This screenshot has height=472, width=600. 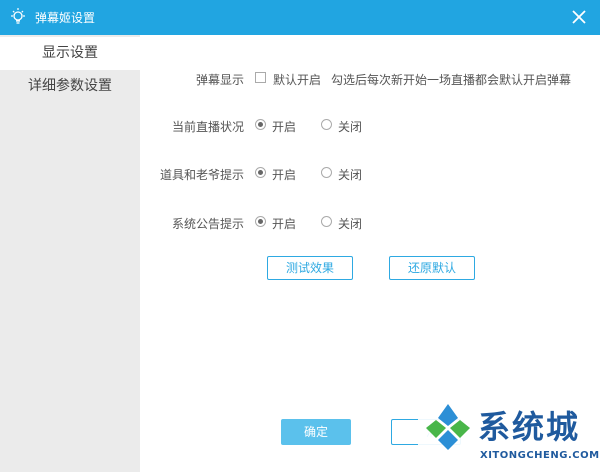 What do you see at coordinates (432, 268) in the screenshot?
I see `reset-default-button: 还原默认` at bounding box center [432, 268].